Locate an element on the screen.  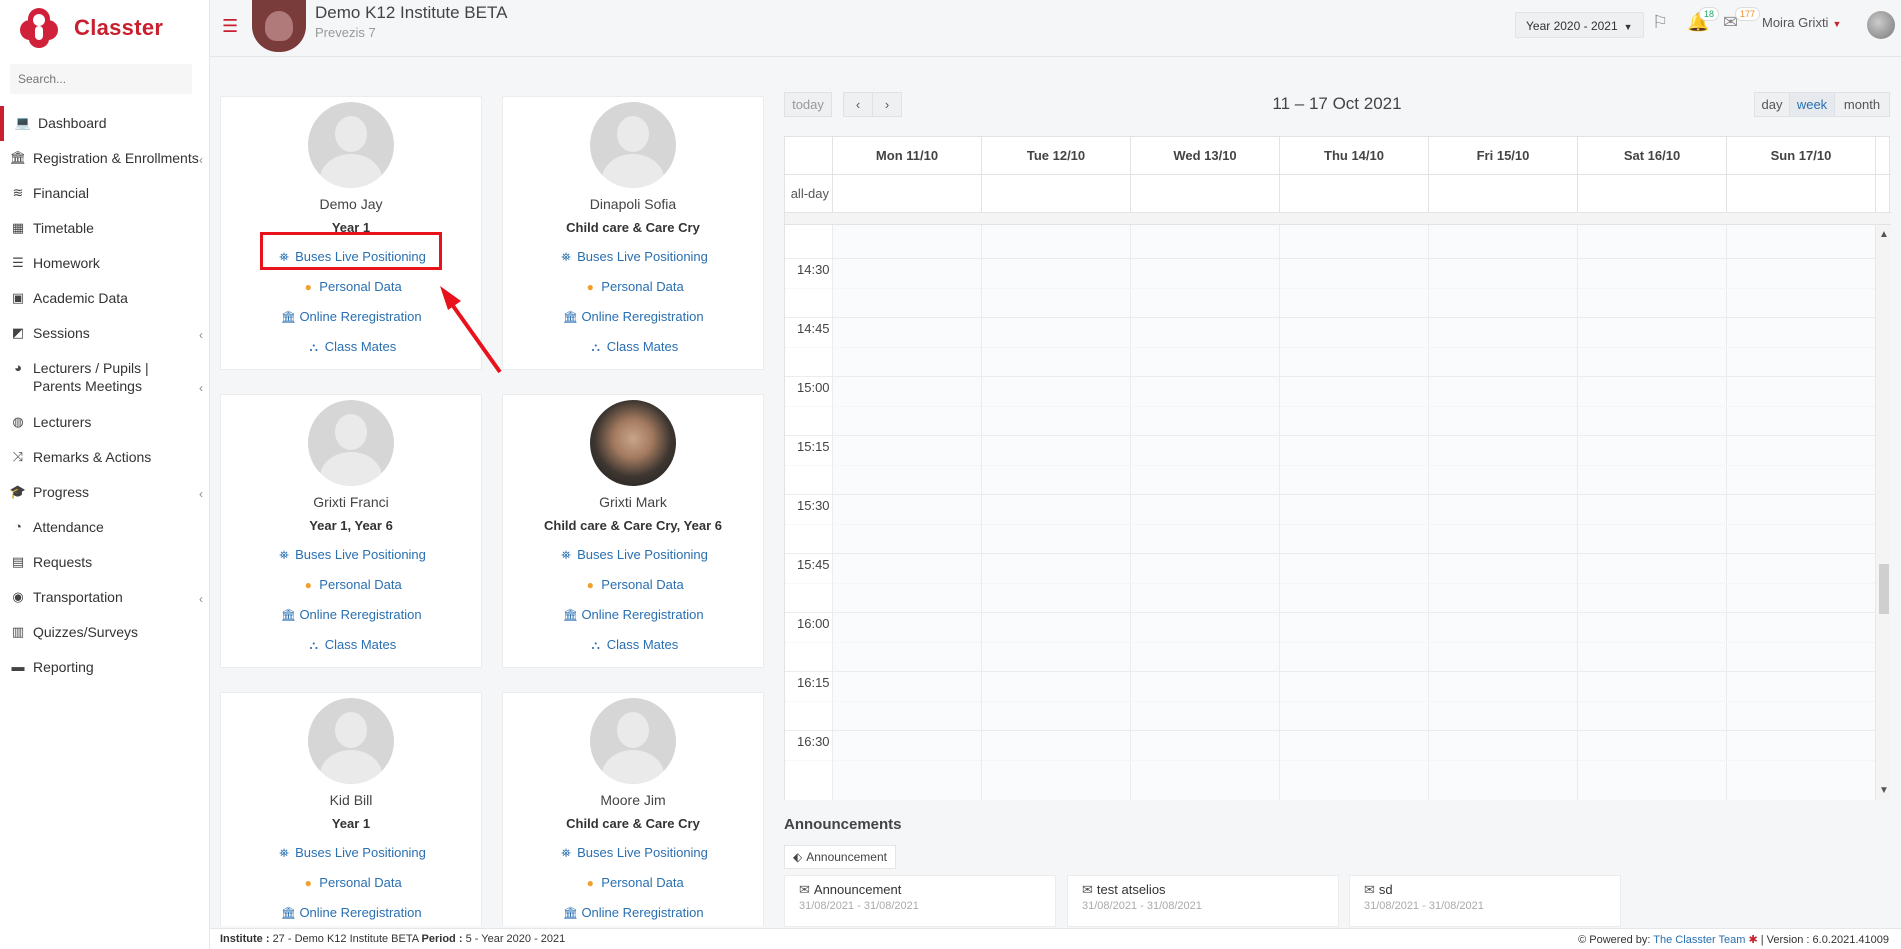
users-icon: ⛬ is located at coordinates (595, 347).